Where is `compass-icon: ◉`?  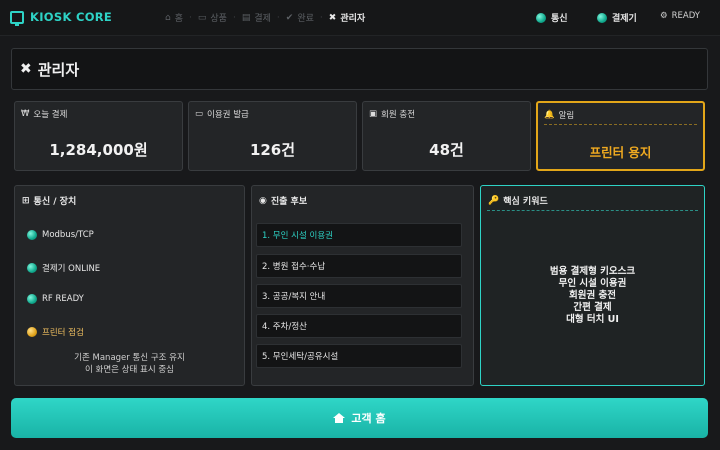 compass-icon: ◉ is located at coordinates (263, 200).